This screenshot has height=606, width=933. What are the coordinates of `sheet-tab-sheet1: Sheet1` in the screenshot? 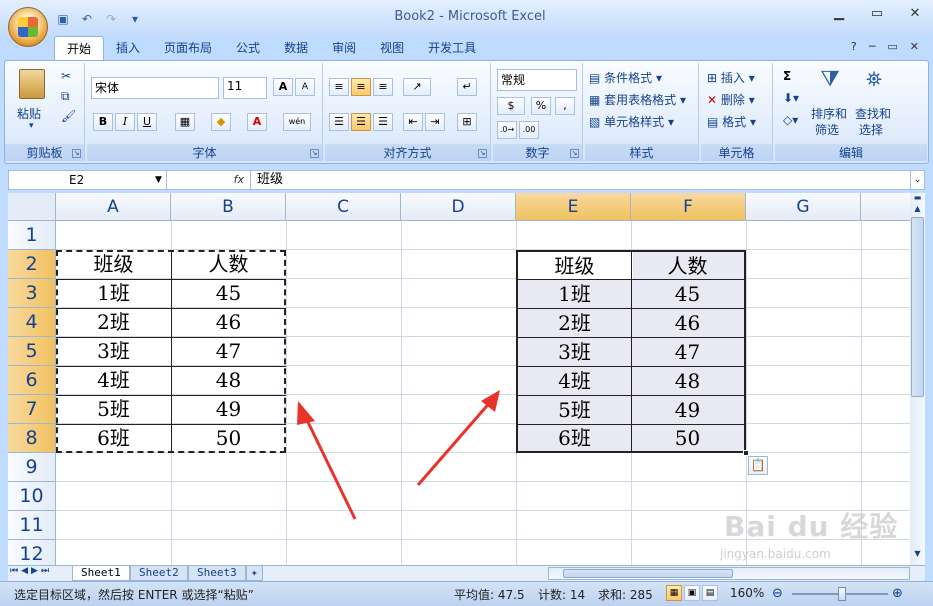 It's located at (101, 573).